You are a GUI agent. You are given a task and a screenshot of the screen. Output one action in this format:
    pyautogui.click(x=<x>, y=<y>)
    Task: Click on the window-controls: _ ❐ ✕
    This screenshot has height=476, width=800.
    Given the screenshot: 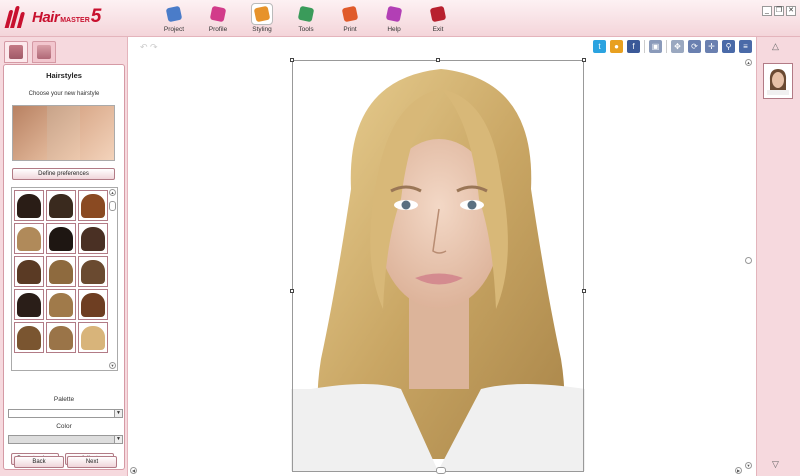 What is the action you would take?
    pyautogui.click(x=779, y=11)
    